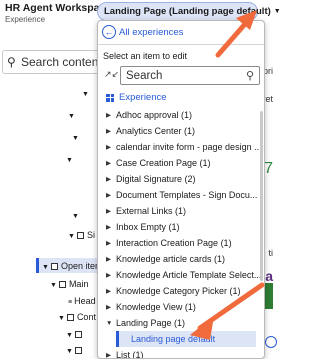 The width and height of the screenshot is (320, 359). I want to click on item-search-input, so click(181, 76).